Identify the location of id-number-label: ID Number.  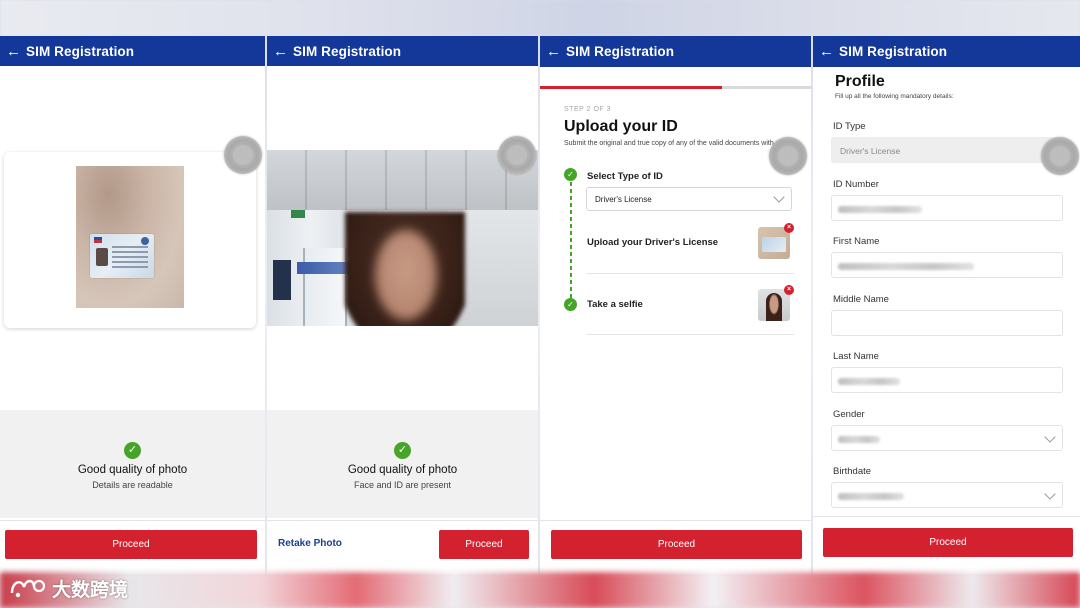
(856, 184).